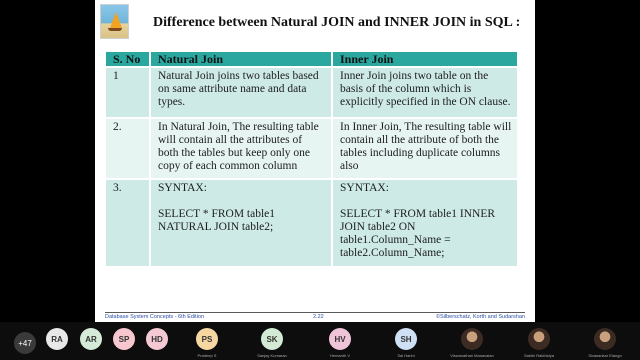 Image resolution: width=640 pixels, height=360 pixels. Describe the element at coordinates (480, 317) in the screenshot. I see `footer-copyright: ©Silberschatz, Korth and Sudarshan` at that location.